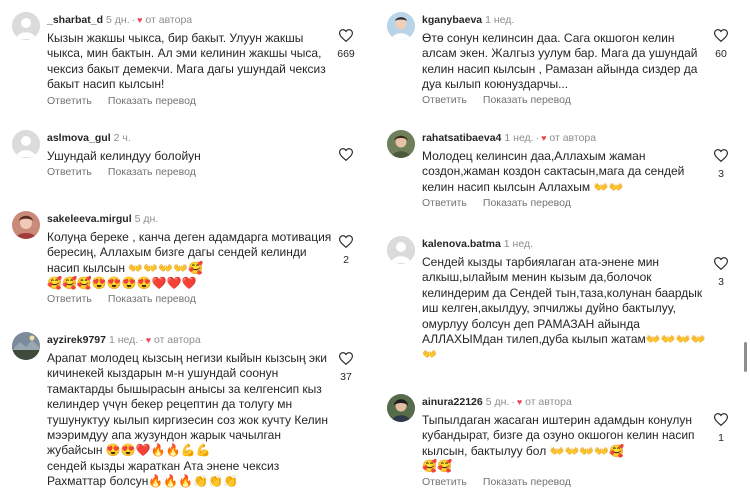  I want to click on like-control: 1, so click(721, 428).